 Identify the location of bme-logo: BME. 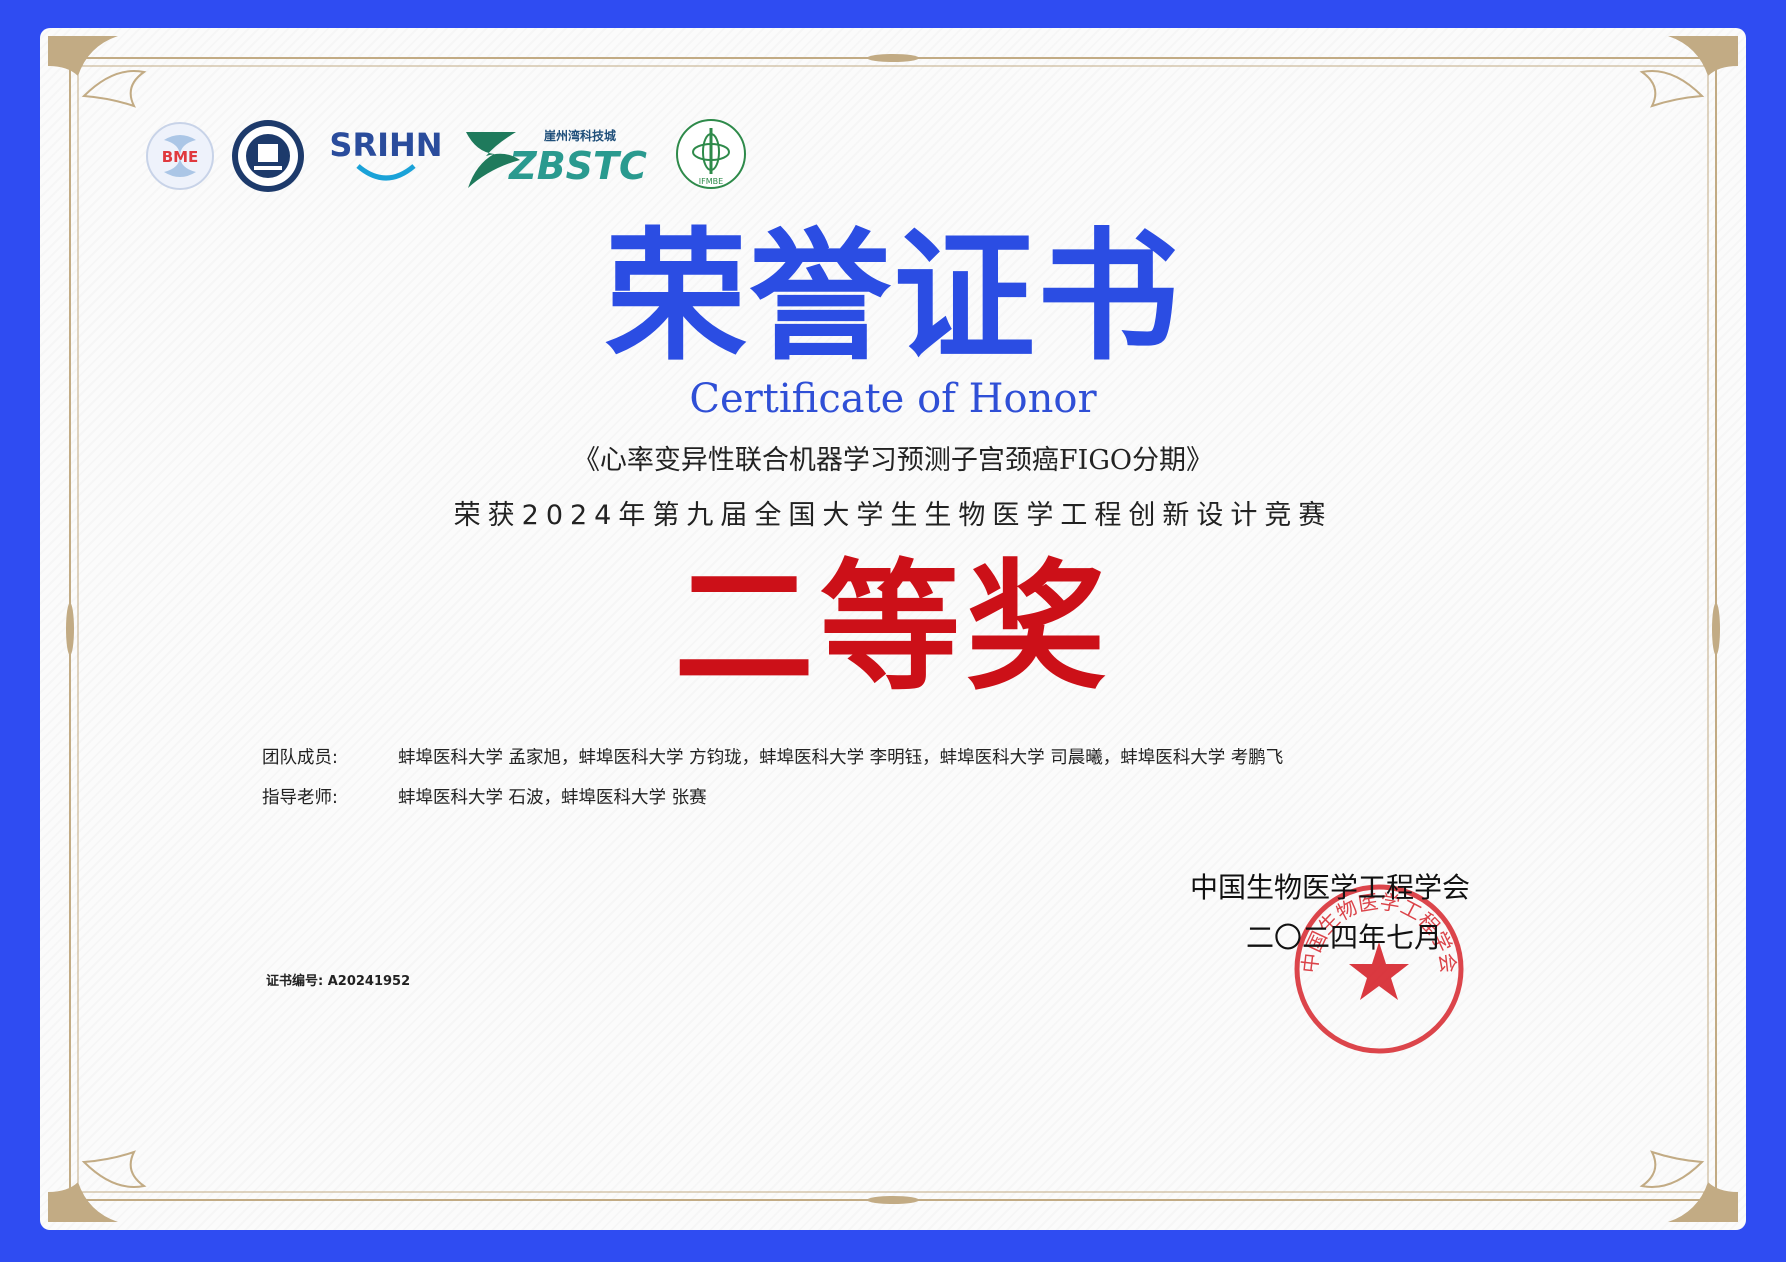
(180, 156).